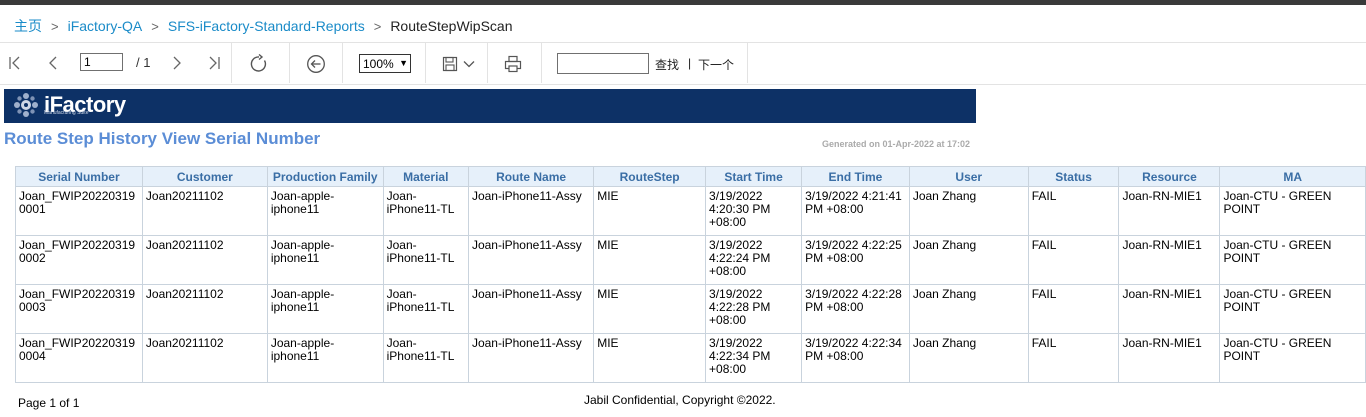 Image resolution: width=1366 pixels, height=417 pixels. I want to click on breadcrumb-standard-reports: SFS-iFactory-Standard-Reports, so click(266, 26).